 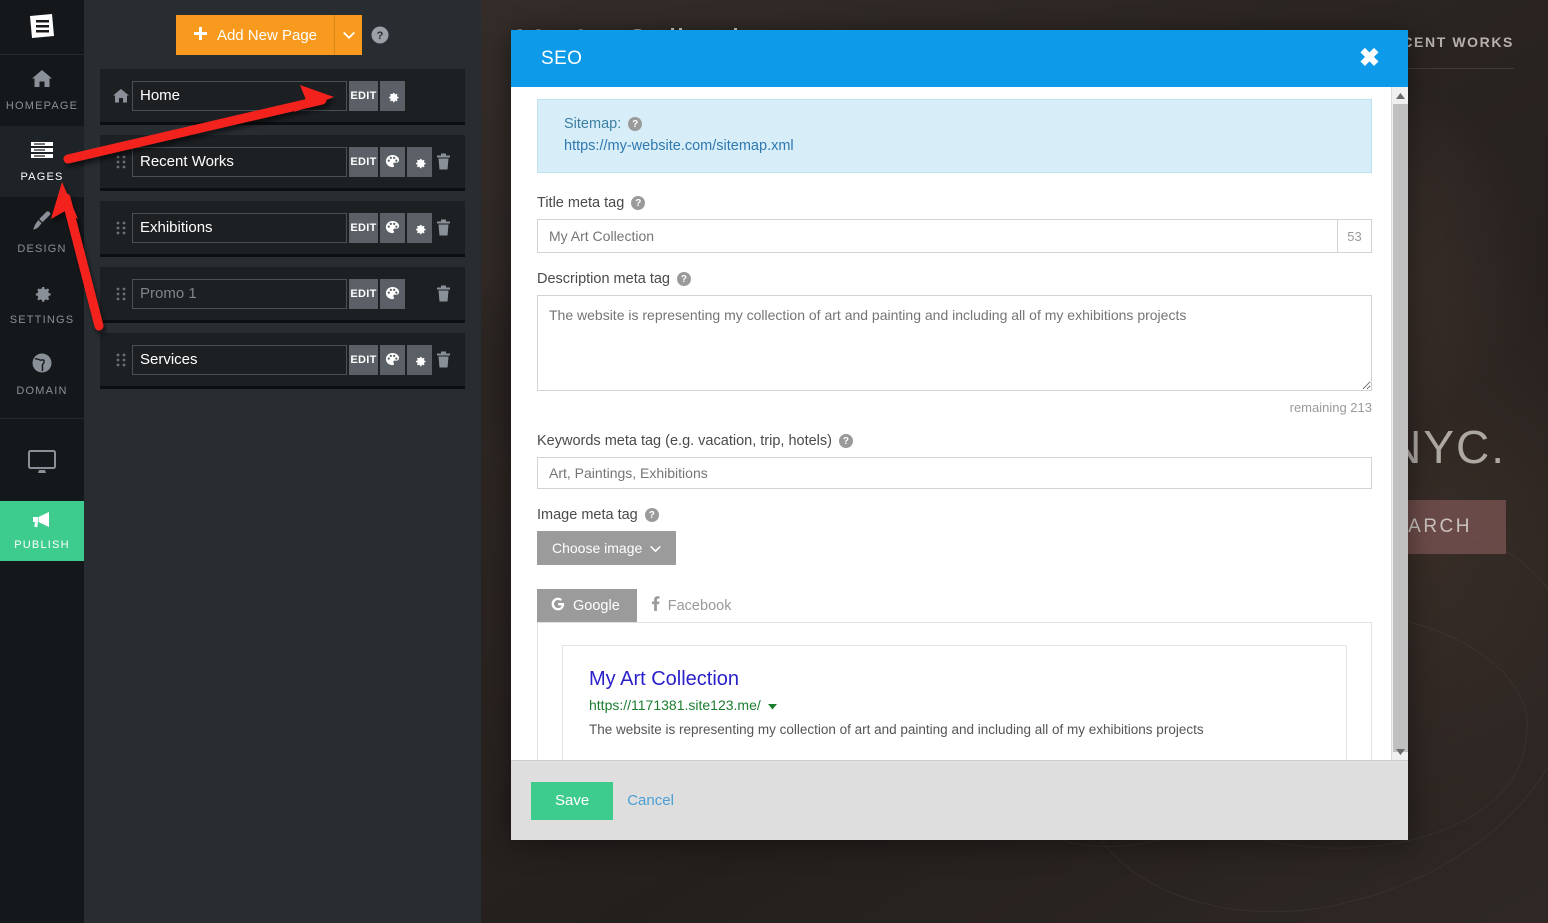 What do you see at coordinates (593, 124) in the screenshot?
I see `sitemap-label: Sitemap:` at bounding box center [593, 124].